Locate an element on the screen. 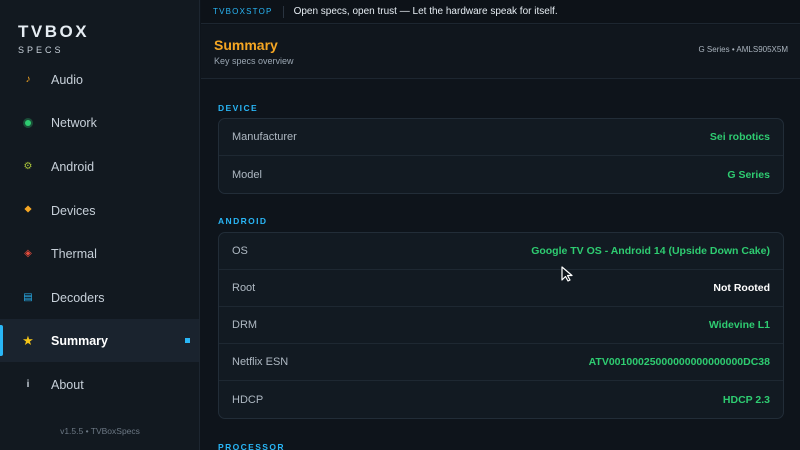 This screenshot has width=800, height=450. app-version: v1.5.5 • TVBoxSpecs is located at coordinates (100, 431).